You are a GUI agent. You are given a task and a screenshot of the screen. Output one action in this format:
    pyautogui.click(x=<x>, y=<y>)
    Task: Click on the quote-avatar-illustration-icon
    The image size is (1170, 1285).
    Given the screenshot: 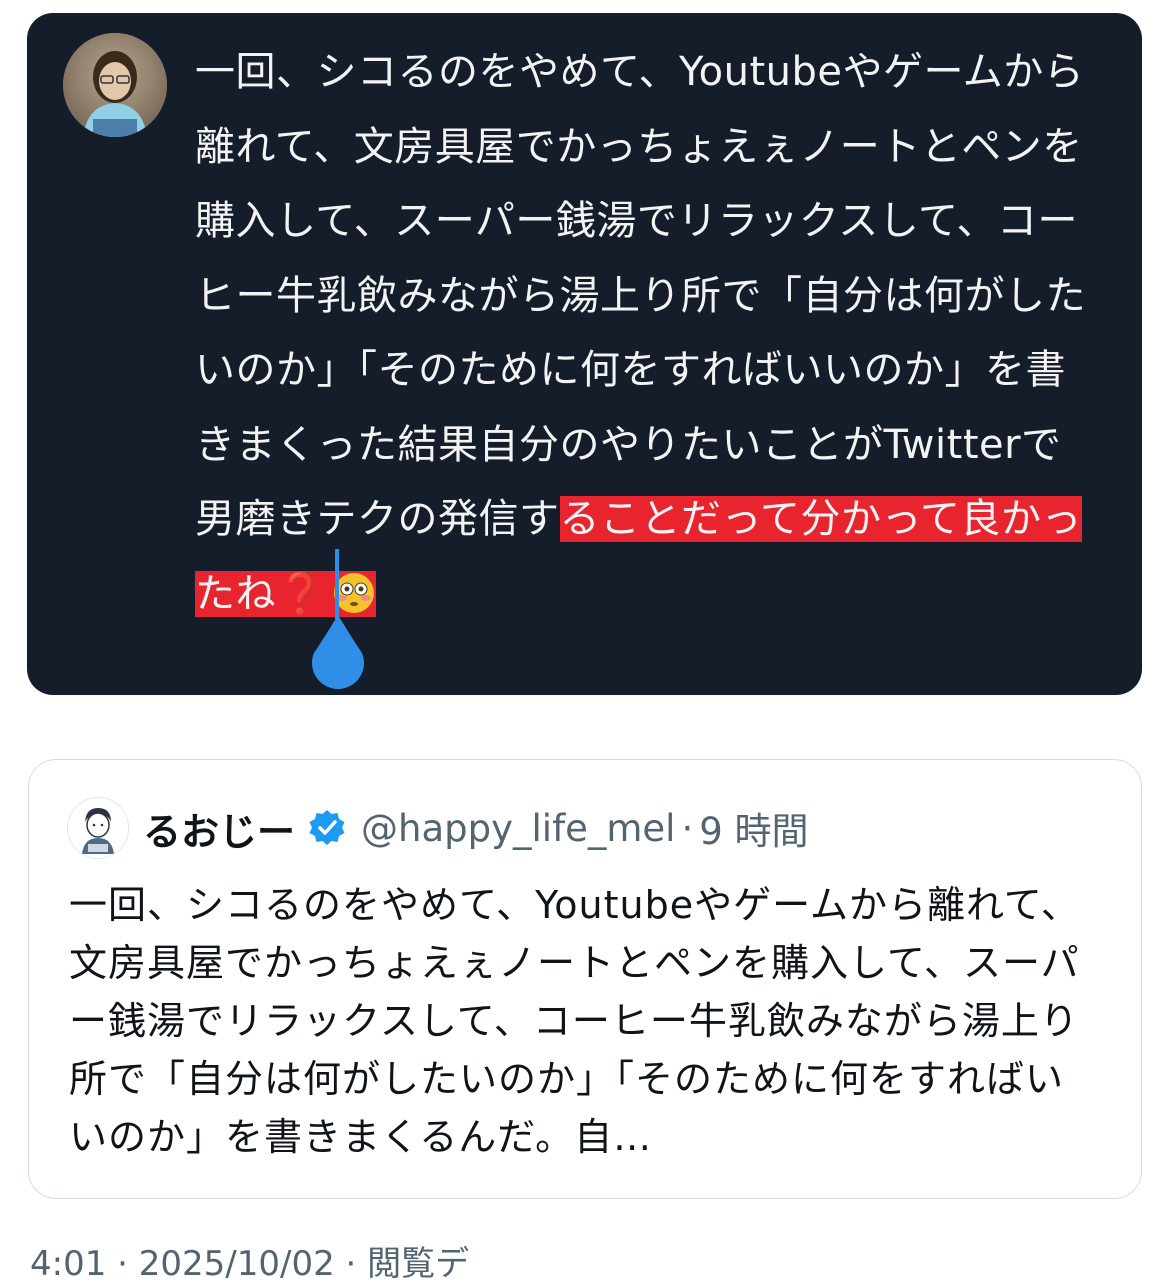 What is the action you would take?
    pyautogui.click(x=98, y=828)
    